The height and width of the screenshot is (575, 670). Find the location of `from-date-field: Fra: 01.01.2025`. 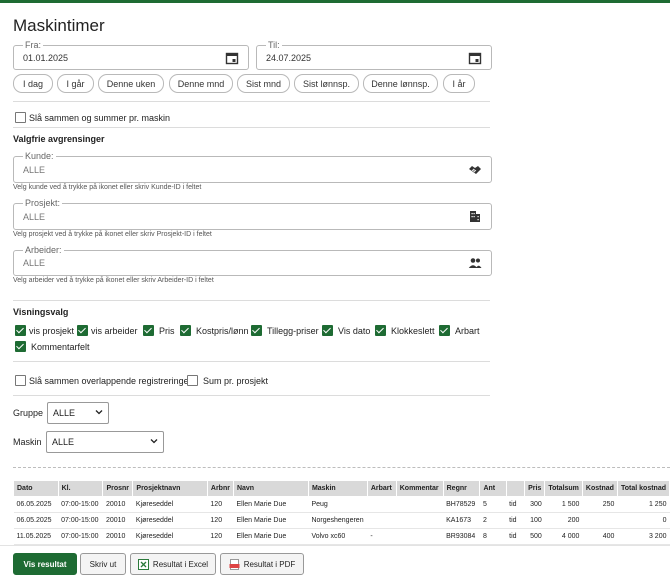

from-date-field: Fra: 01.01.2025 is located at coordinates (131, 54).